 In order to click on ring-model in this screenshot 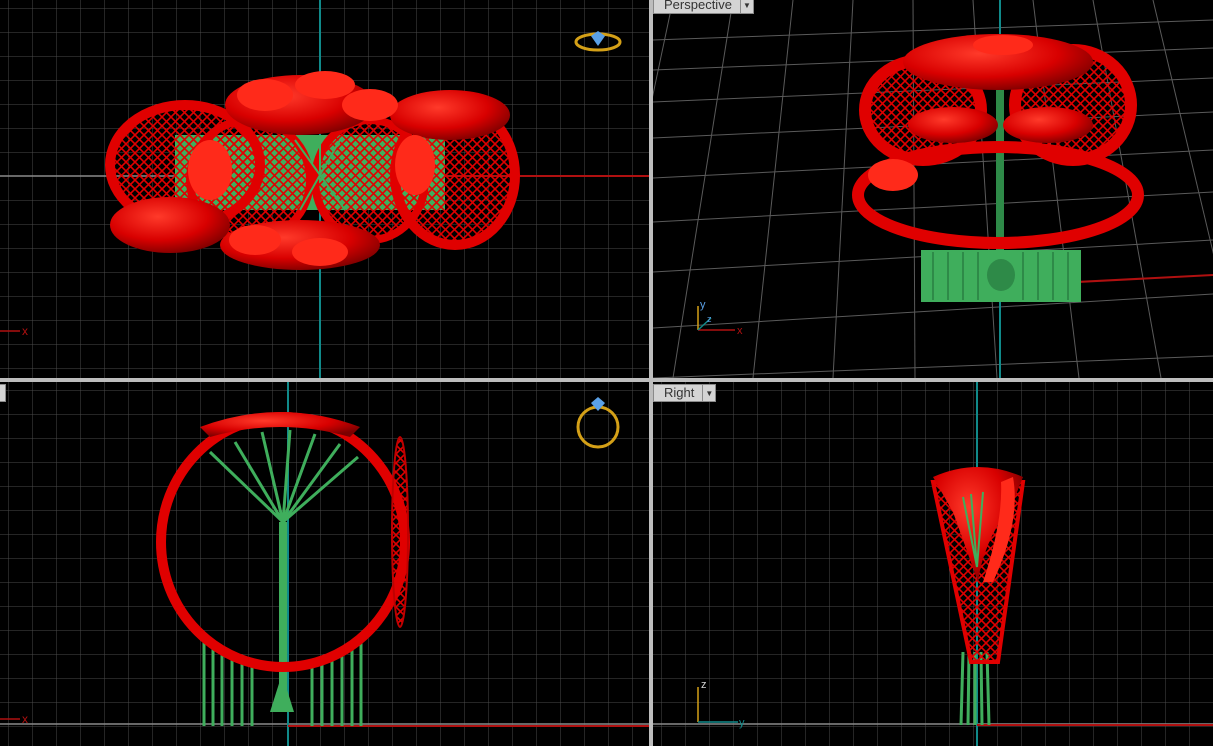, I will do `click(998, 168)`.